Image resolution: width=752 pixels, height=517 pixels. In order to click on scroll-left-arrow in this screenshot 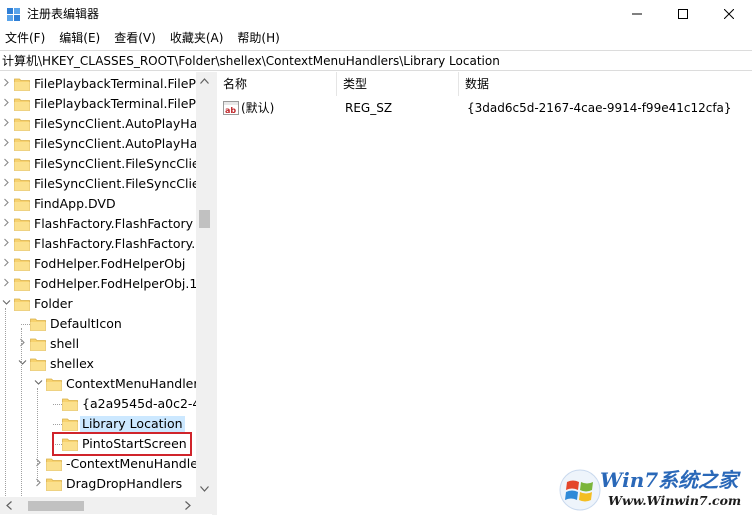, I will do `click(8, 505)`.